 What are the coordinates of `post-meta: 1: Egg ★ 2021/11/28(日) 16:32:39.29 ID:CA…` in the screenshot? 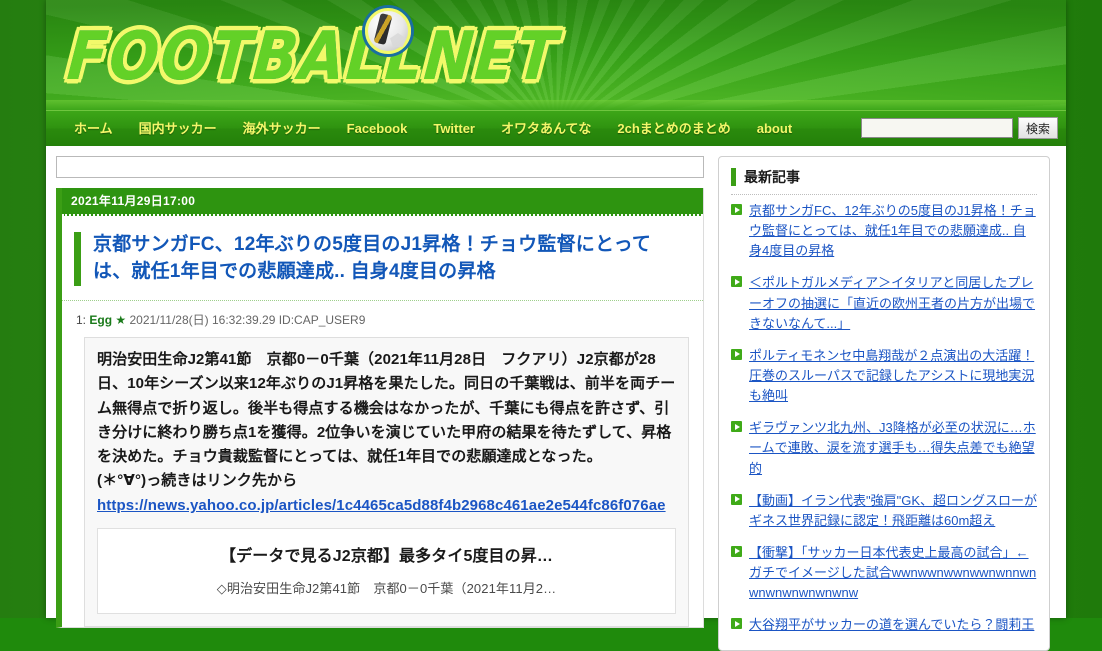 It's located at (382, 319).